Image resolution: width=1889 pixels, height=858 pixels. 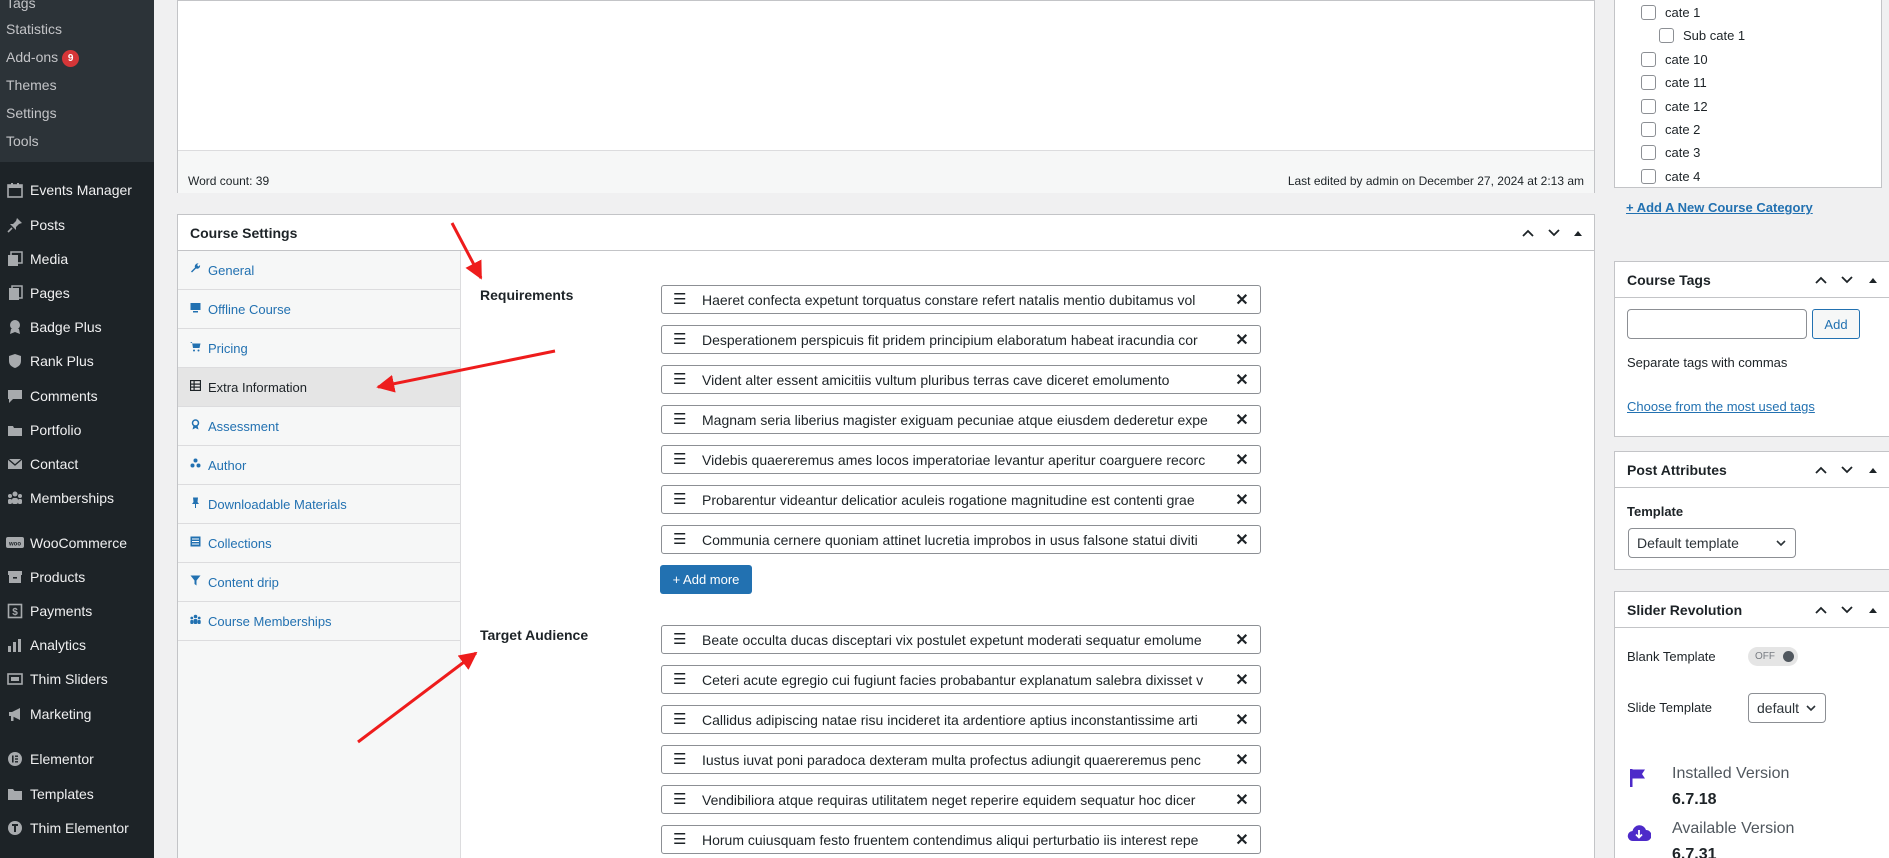 What do you see at coordinates (1683, 152) in the screenshot?
I see `category-label: cate 3` at bounding box center [1683, 152].